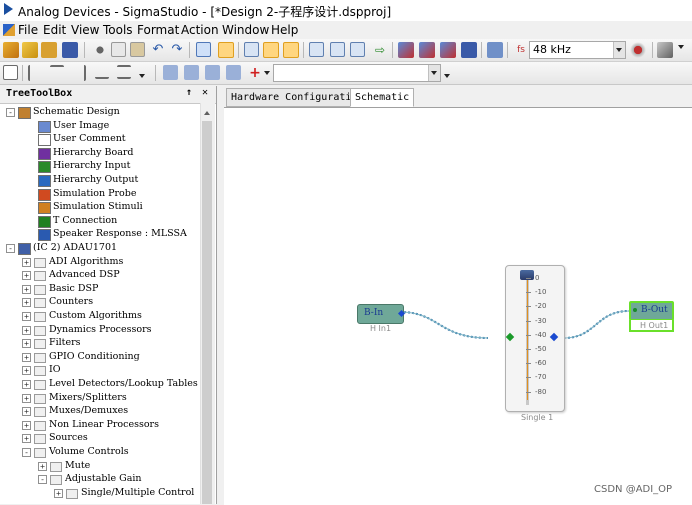 The image size is (692, 505). Describe the element at coordinates (170, 72) in the screenshot. I see `font-bold-icon` at that location.